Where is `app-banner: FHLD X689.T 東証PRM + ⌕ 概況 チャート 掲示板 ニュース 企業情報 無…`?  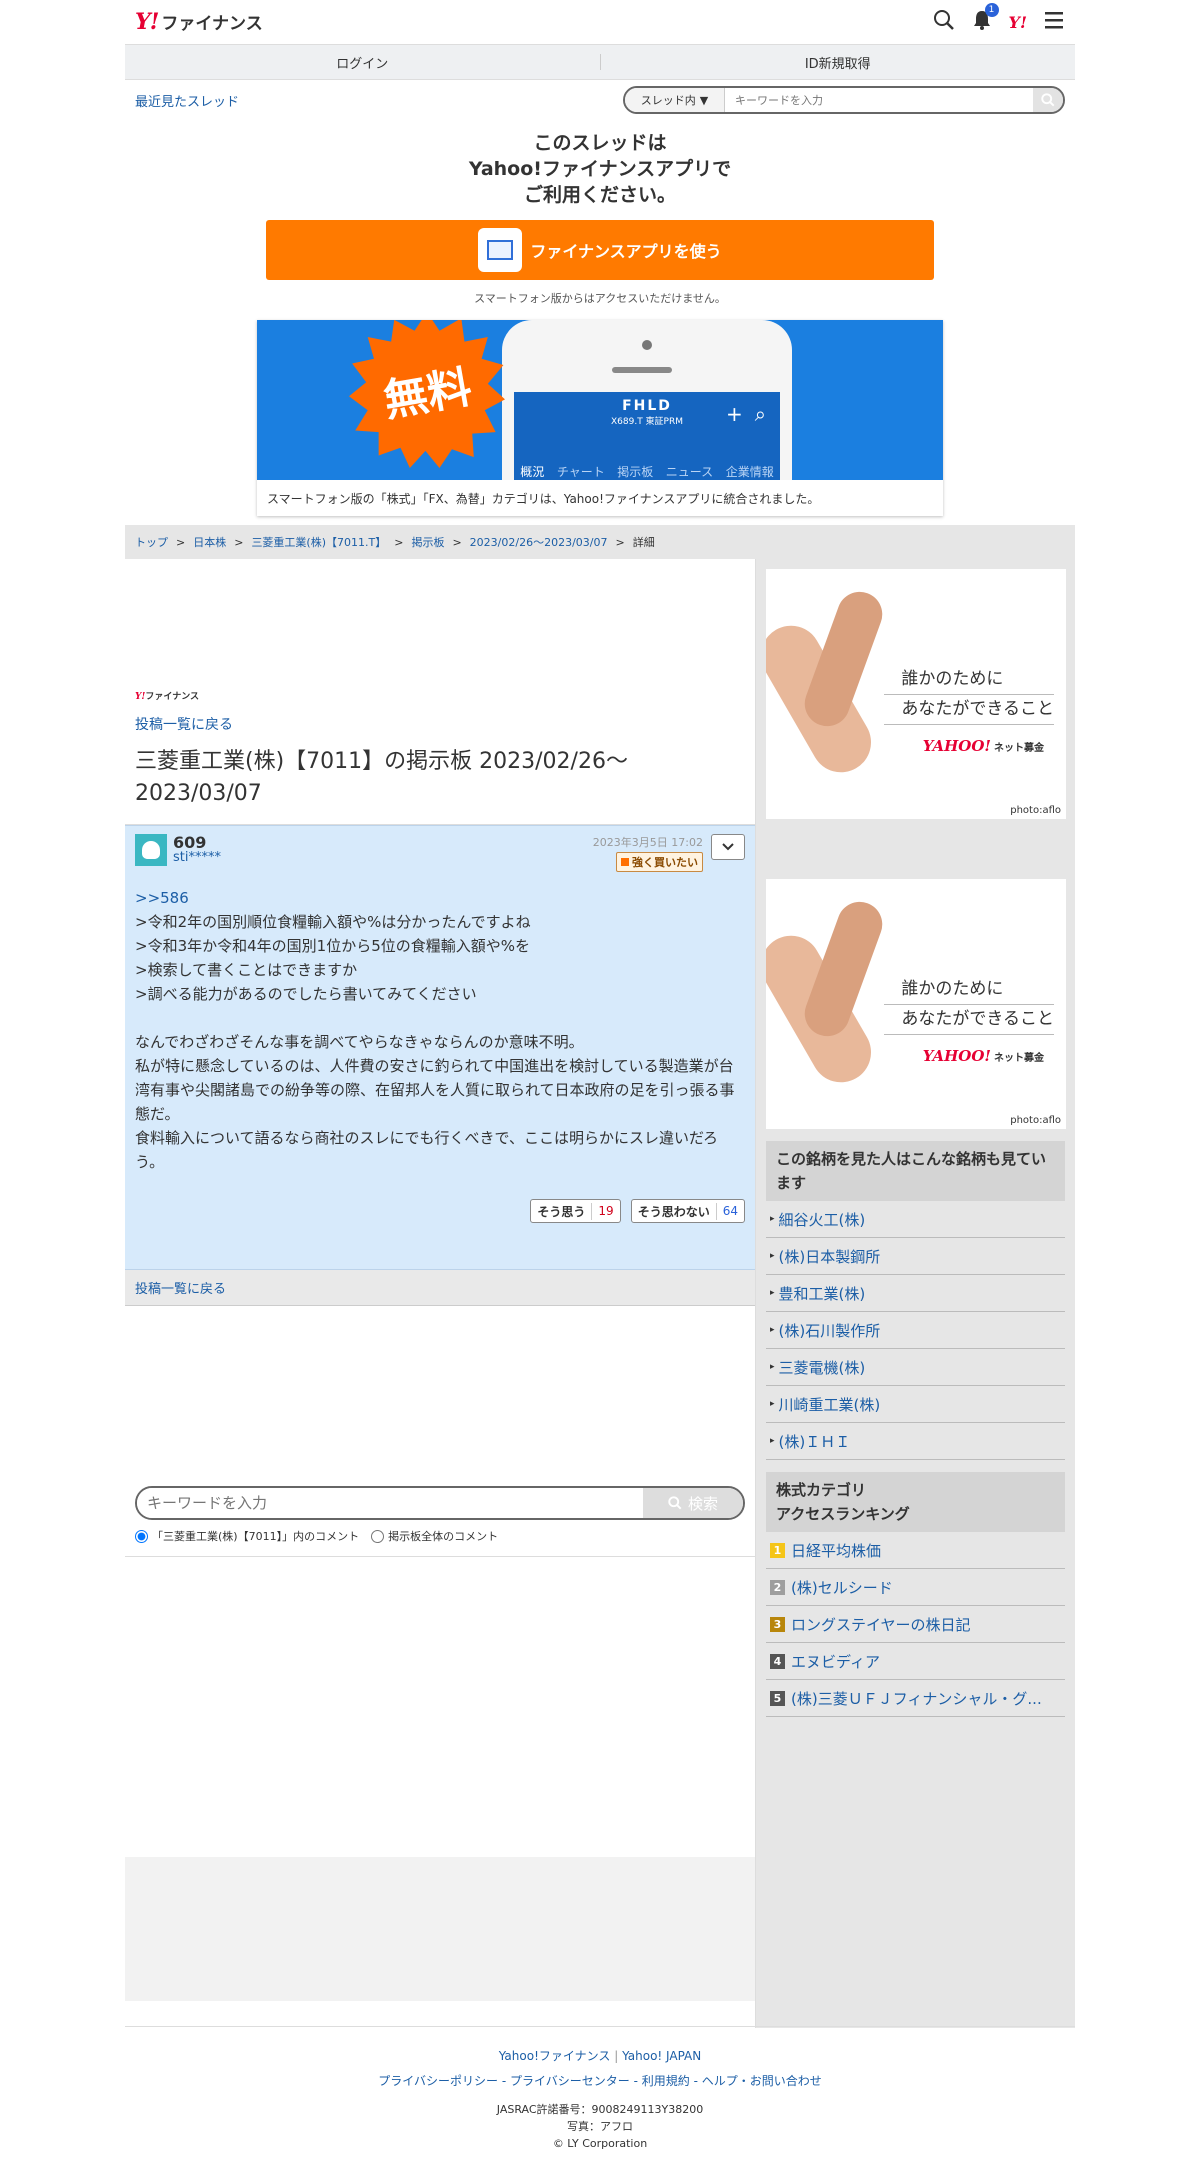
app-banner: FHLD X689.T 東証PRM + ⌕ 概況 チャート 掲示板 ニュース 企業情報 無… is located at coordinates (600, 418).